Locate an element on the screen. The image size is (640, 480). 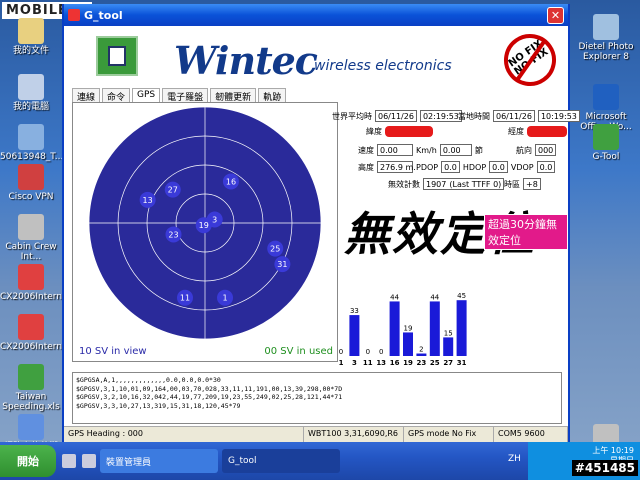
local-time-label: 當地時間 is located at coordinates (474, 116).